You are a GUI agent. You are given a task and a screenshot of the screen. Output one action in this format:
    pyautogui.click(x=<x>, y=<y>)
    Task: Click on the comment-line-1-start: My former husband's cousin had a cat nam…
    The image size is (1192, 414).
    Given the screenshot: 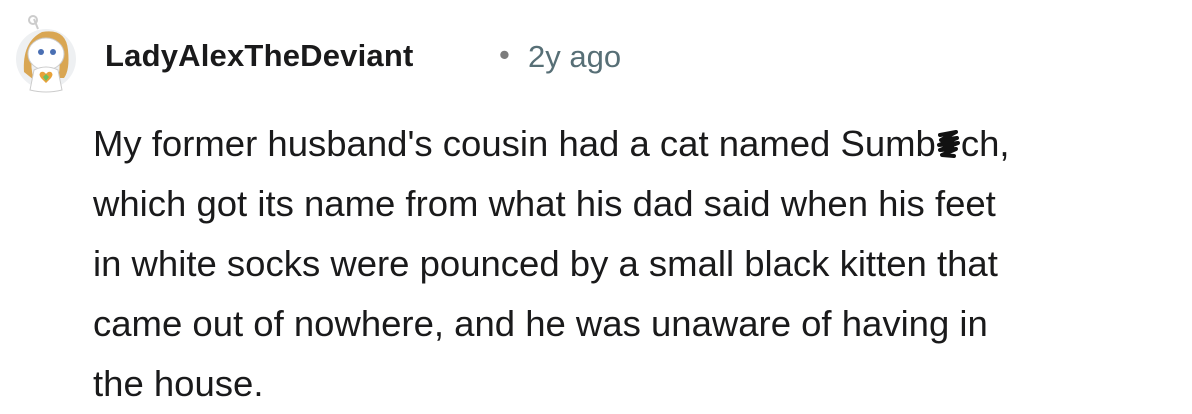 What is the action you would take?
    pyautogui.click(x=514, y=143)
    